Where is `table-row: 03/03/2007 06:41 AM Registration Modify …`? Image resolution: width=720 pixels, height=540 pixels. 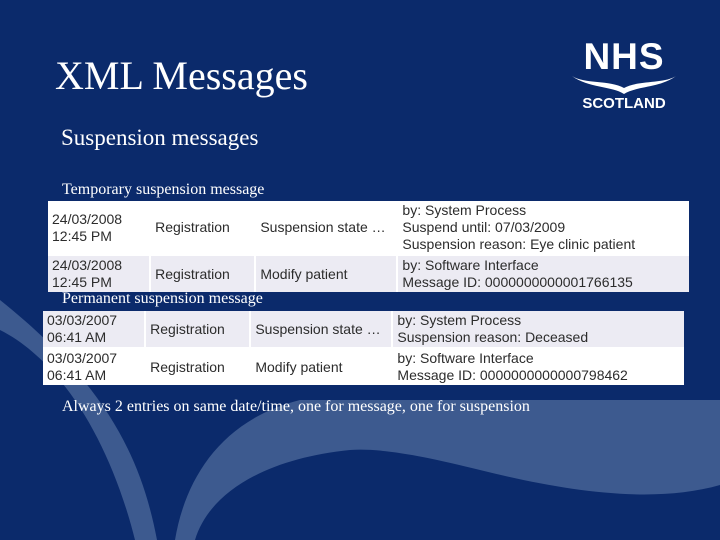
table-row: 03/03/2007 06:41 AM Registration Modify … is located at coordinates (363, 366).